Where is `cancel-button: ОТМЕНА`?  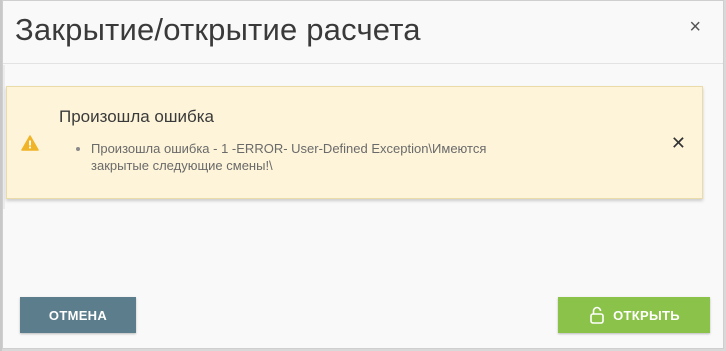
cancel-button: ОТМЕНА is located at coordinates (78, 315).